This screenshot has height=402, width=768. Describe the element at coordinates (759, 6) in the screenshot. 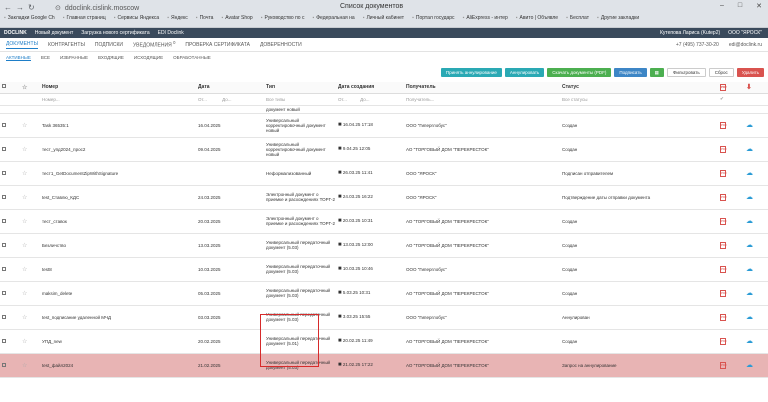

I see `close-icon: ✕` at that location.